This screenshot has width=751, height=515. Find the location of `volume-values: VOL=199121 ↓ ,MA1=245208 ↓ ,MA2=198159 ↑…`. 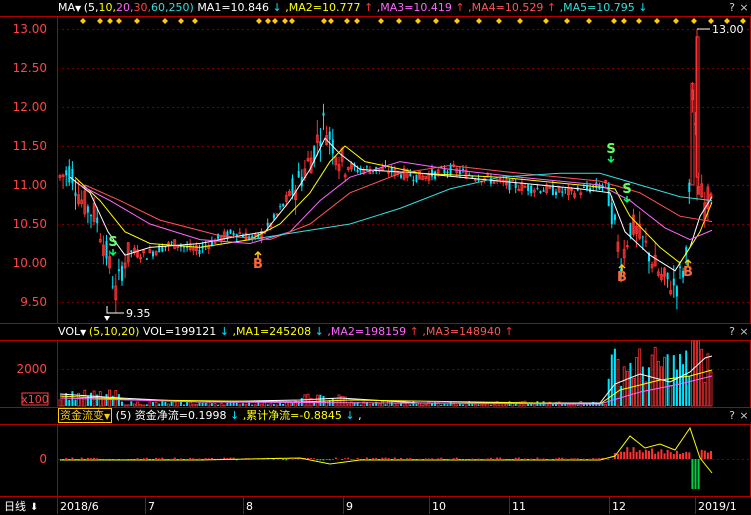

volume-values: VOL=199121 ↓ ,MA1=245208 ↓ ,MA2=198159 ↑… is located at coordinates (328, 331).